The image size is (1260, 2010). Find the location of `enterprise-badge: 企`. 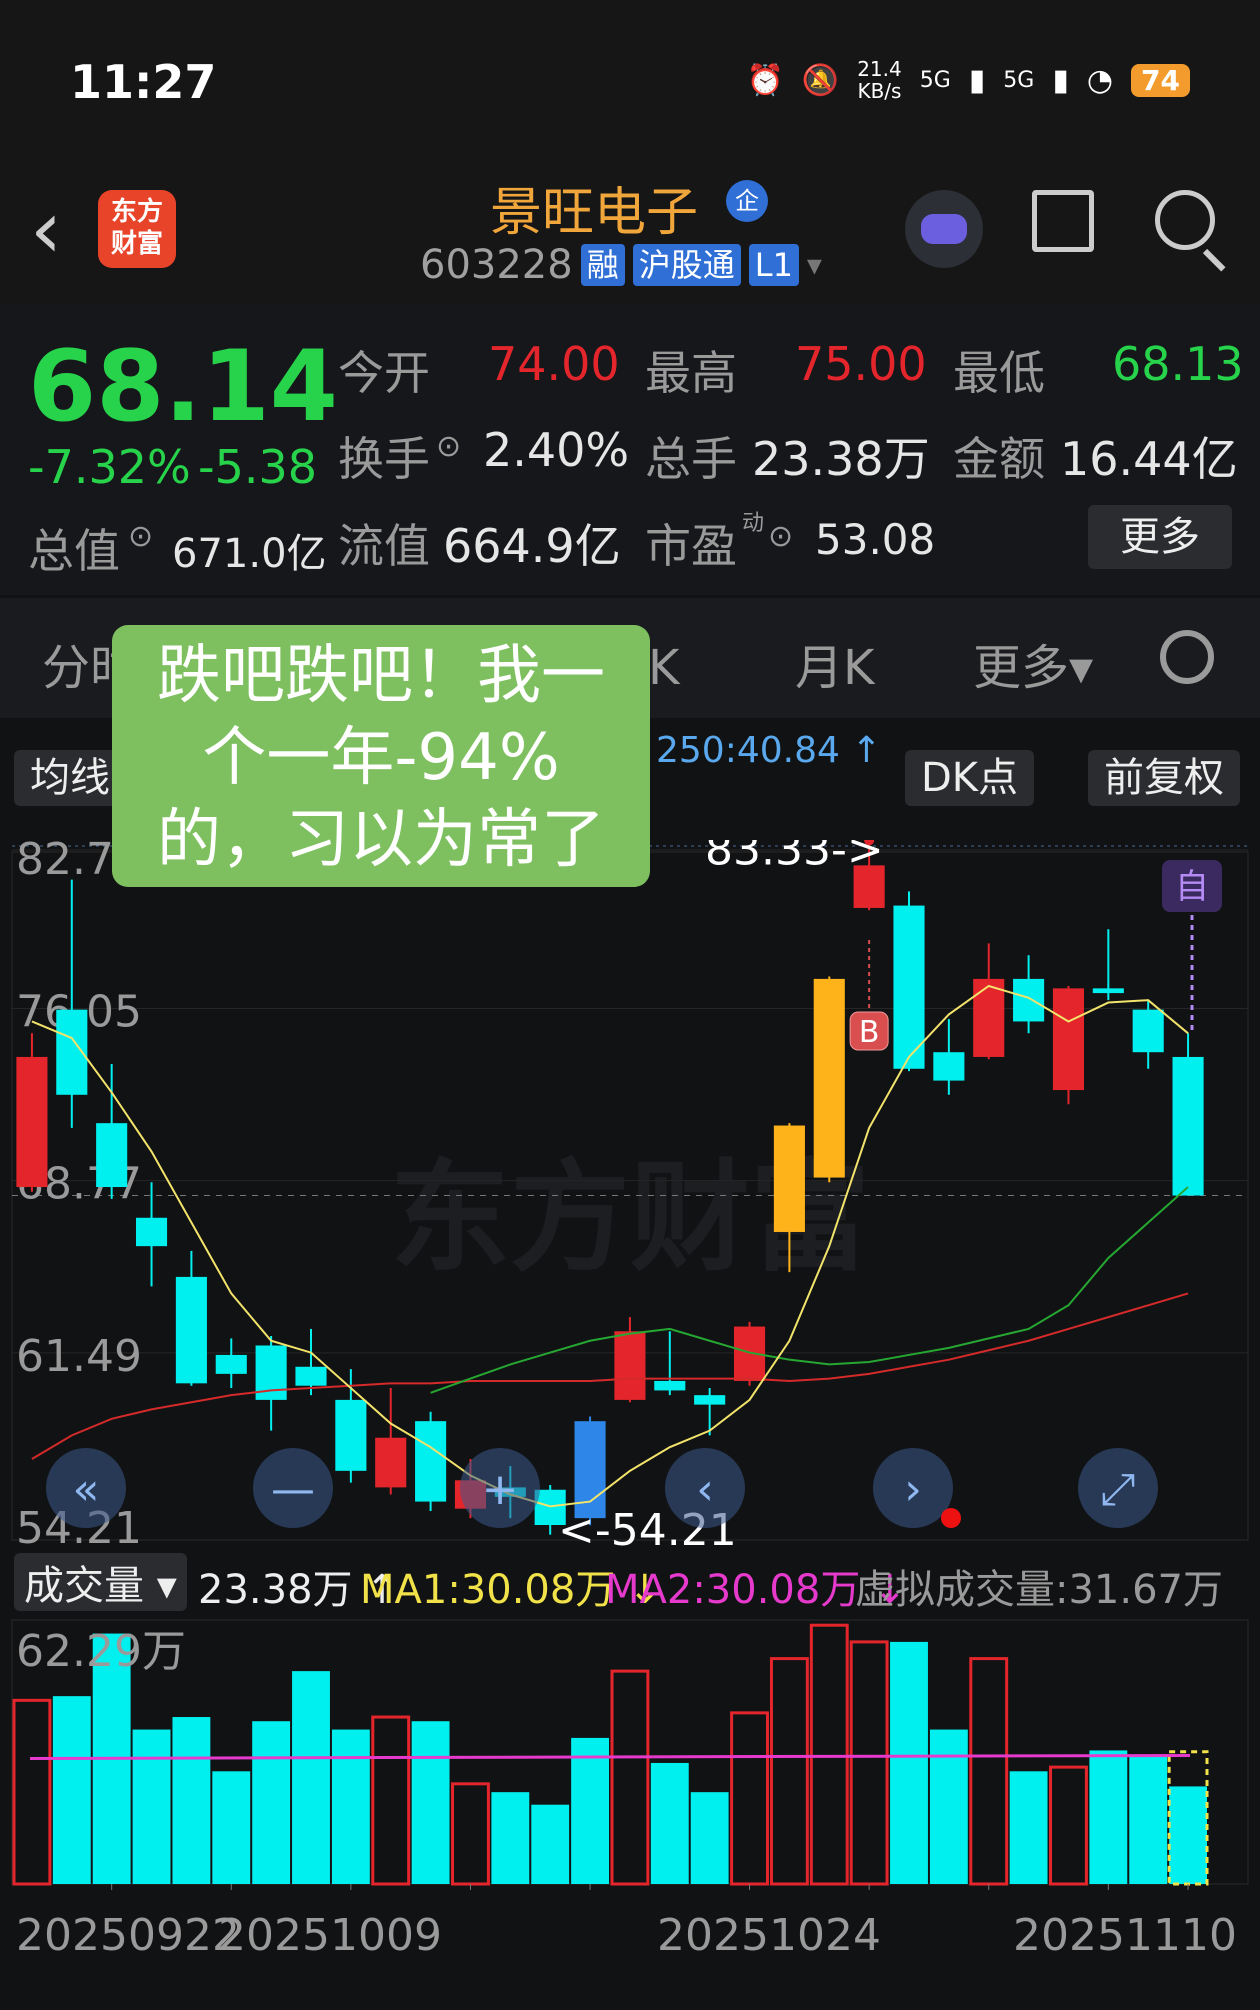

enterprise-badge: 企 is located at coordinates (747, 201).